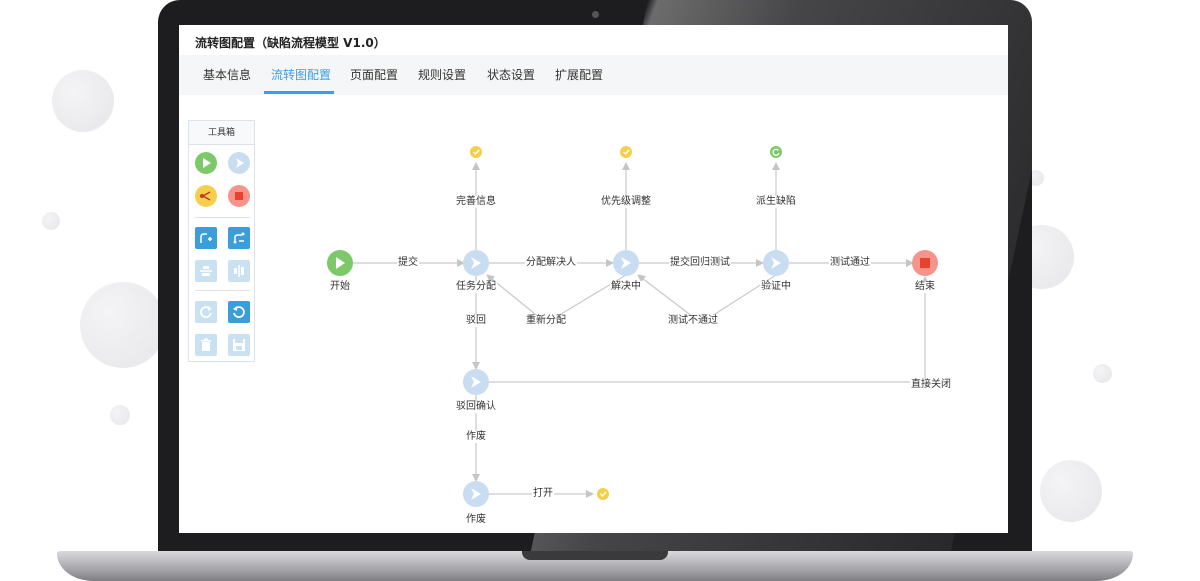  What do you see at coordinates (925, 287) in the screenshot?
I see `node-end-label: 结束` at bounding box center [925, 287].